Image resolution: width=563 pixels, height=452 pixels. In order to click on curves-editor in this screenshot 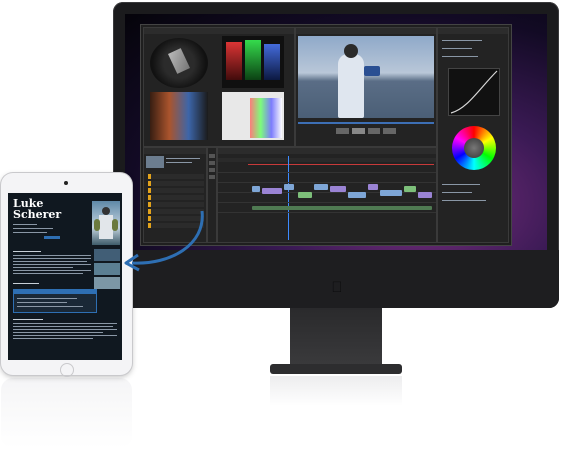, I will do `click(474, 92)`.